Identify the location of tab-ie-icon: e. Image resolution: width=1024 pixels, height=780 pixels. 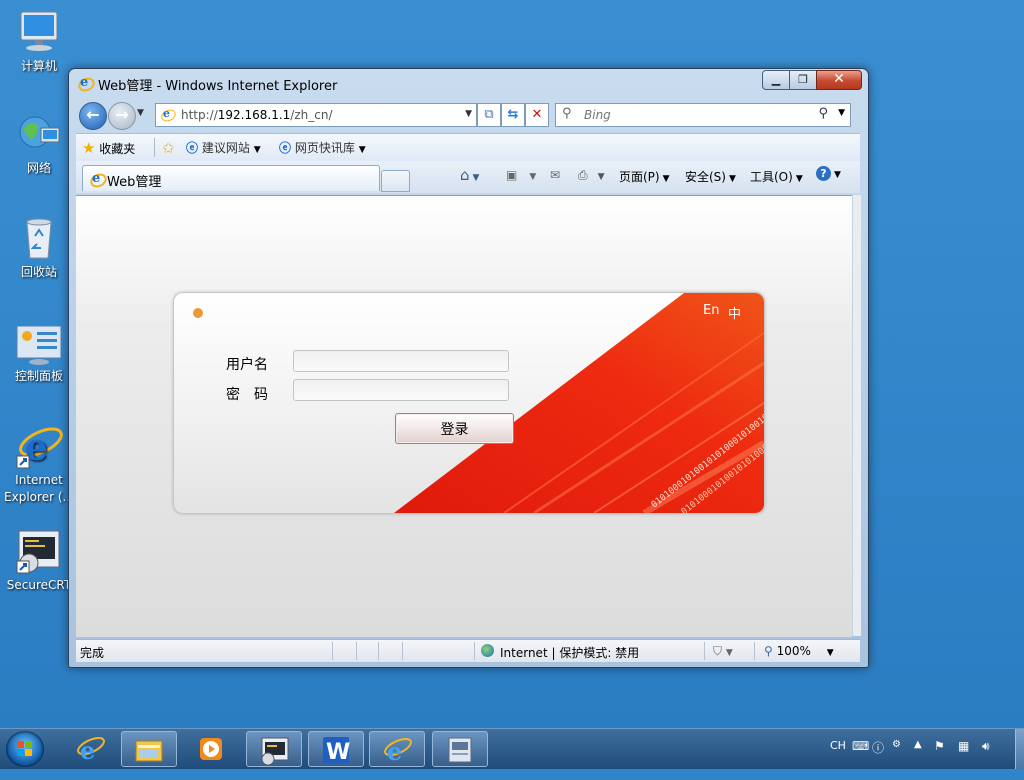
(98, 180).